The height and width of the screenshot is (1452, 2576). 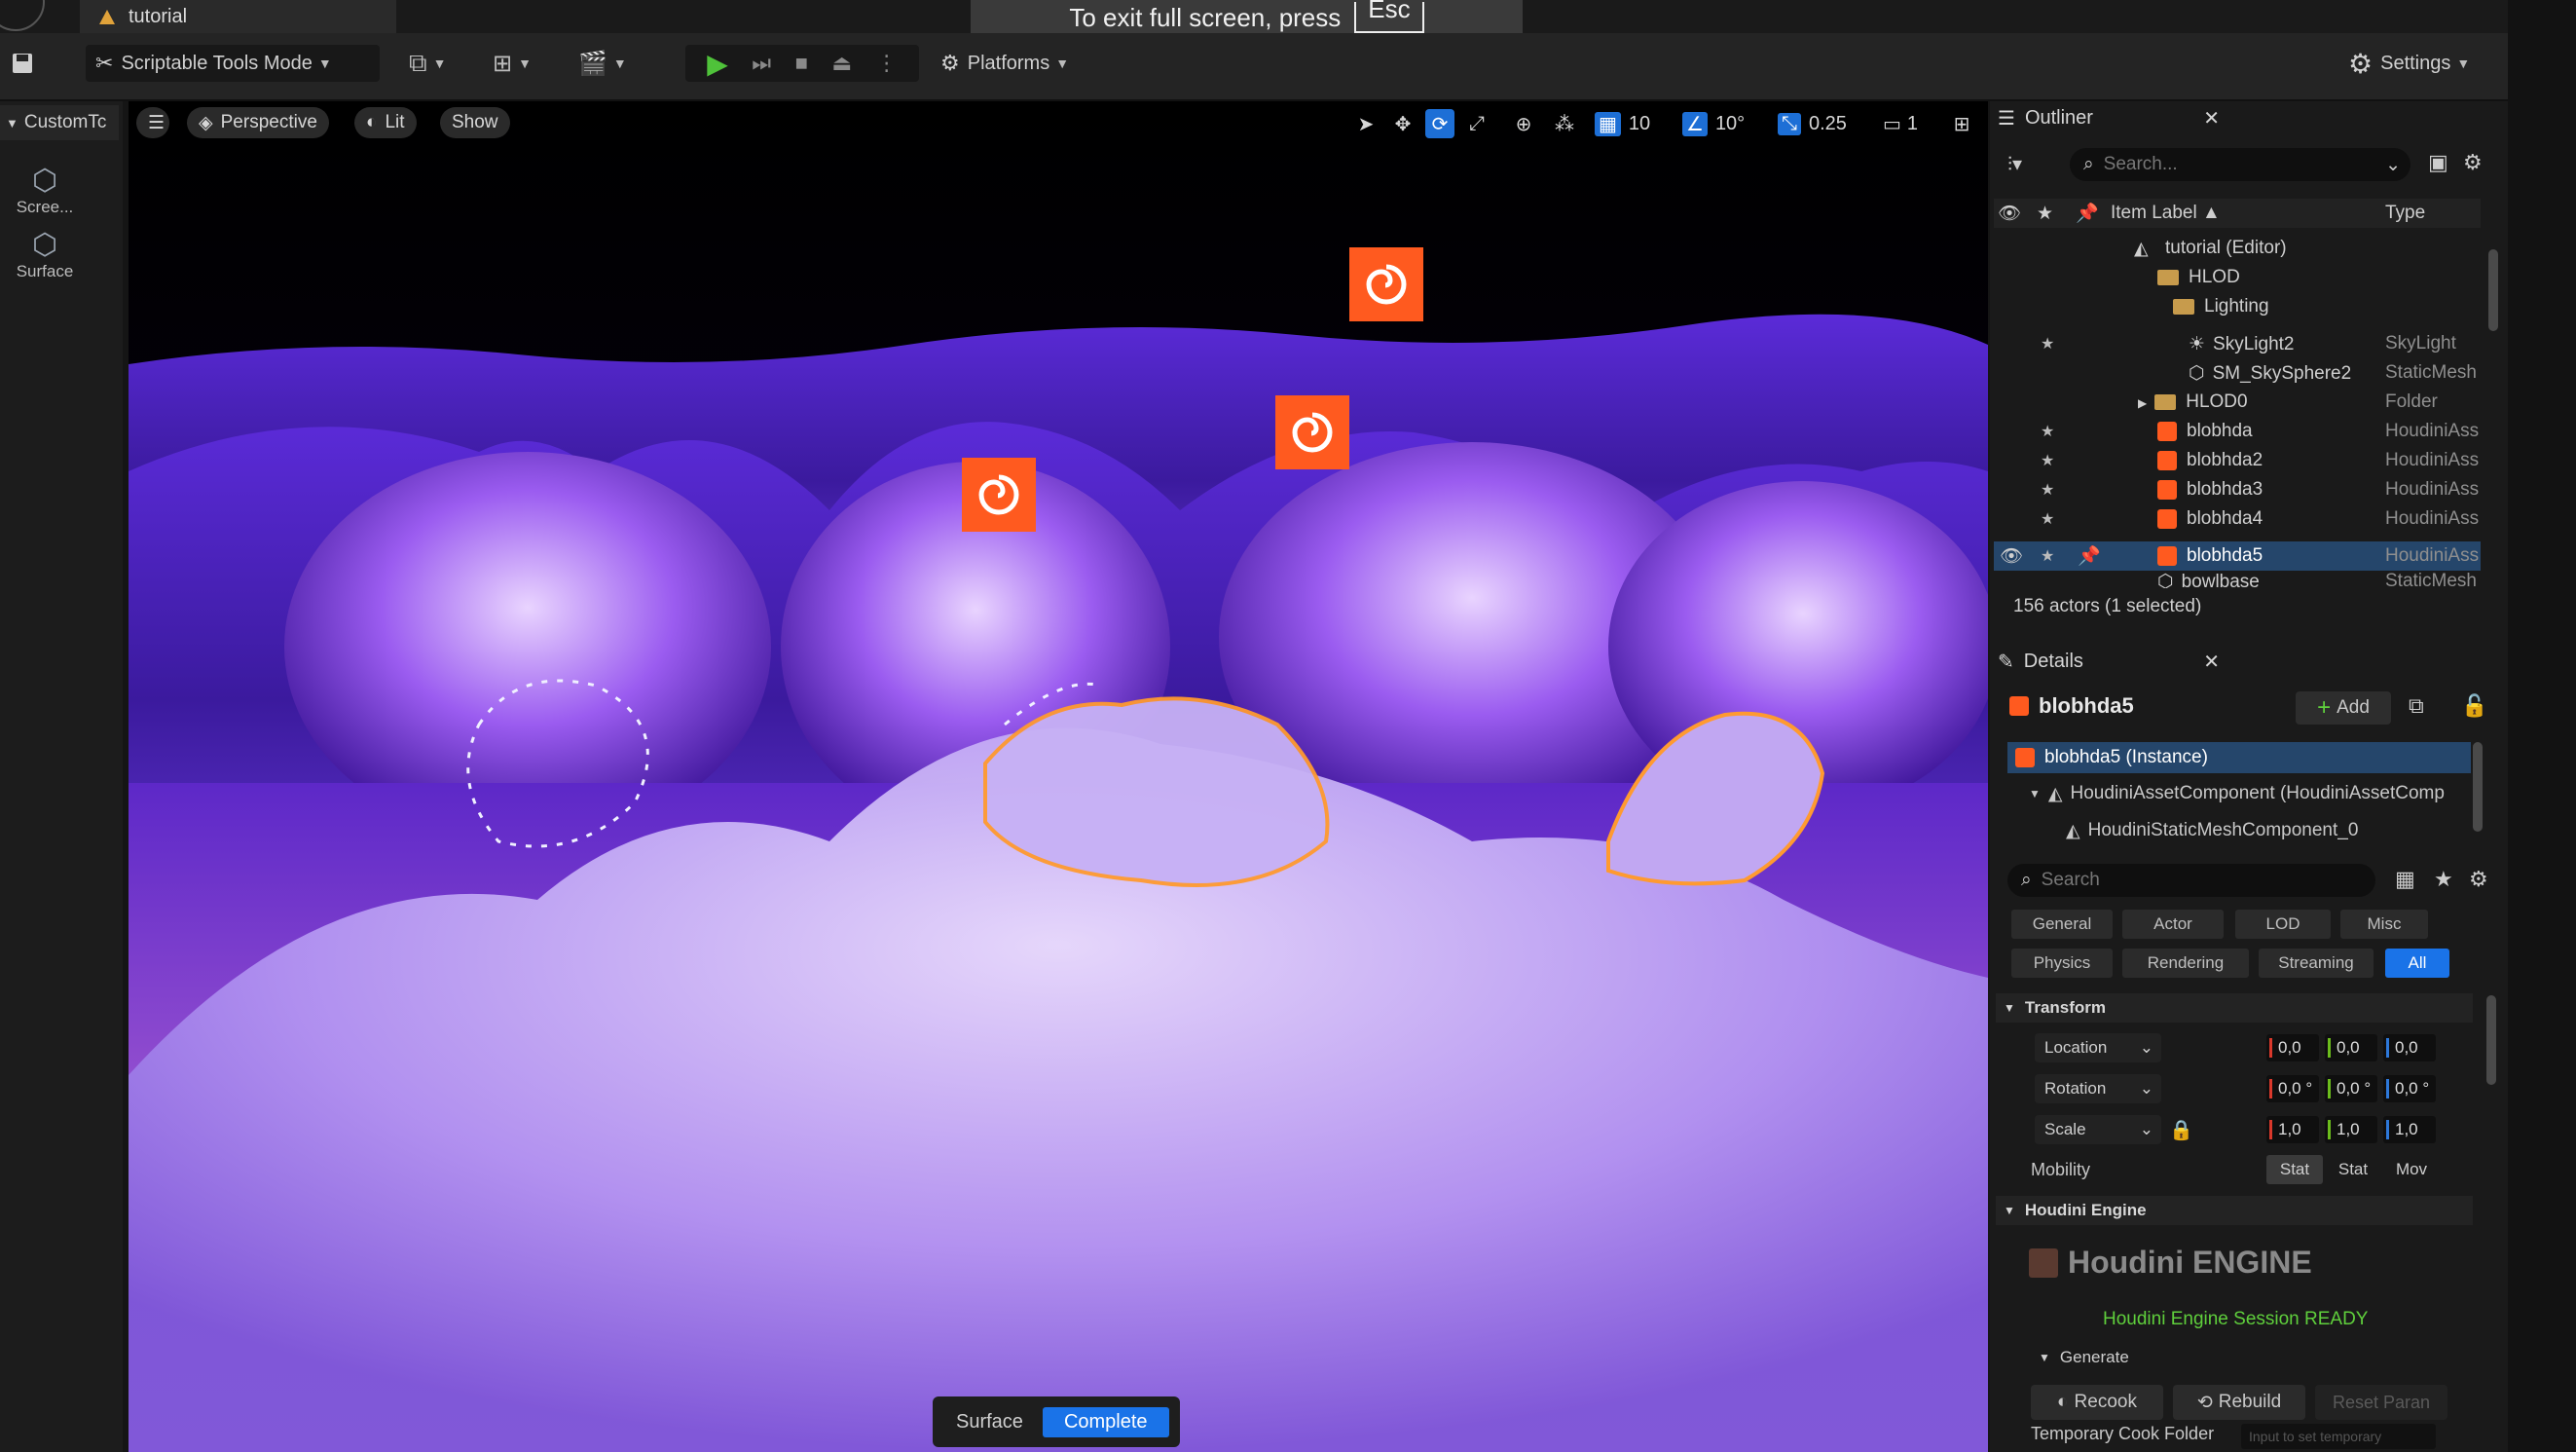 What do you see at coordinates (1815, 124) in the screenshot?
I see `scale-snap-toggle: ⤡ 0.25` at bounding box center [1815, 124].